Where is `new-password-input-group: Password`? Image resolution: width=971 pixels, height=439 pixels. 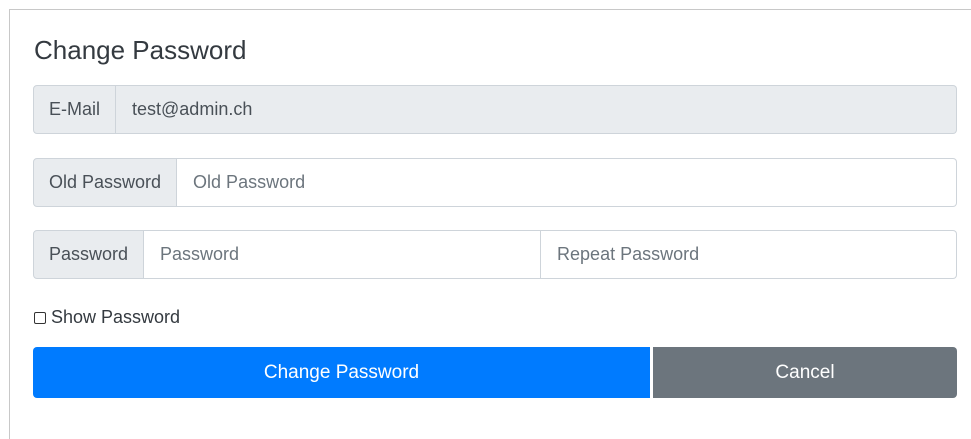
new-password-input-group: Password is located at coordinates (495, 254).